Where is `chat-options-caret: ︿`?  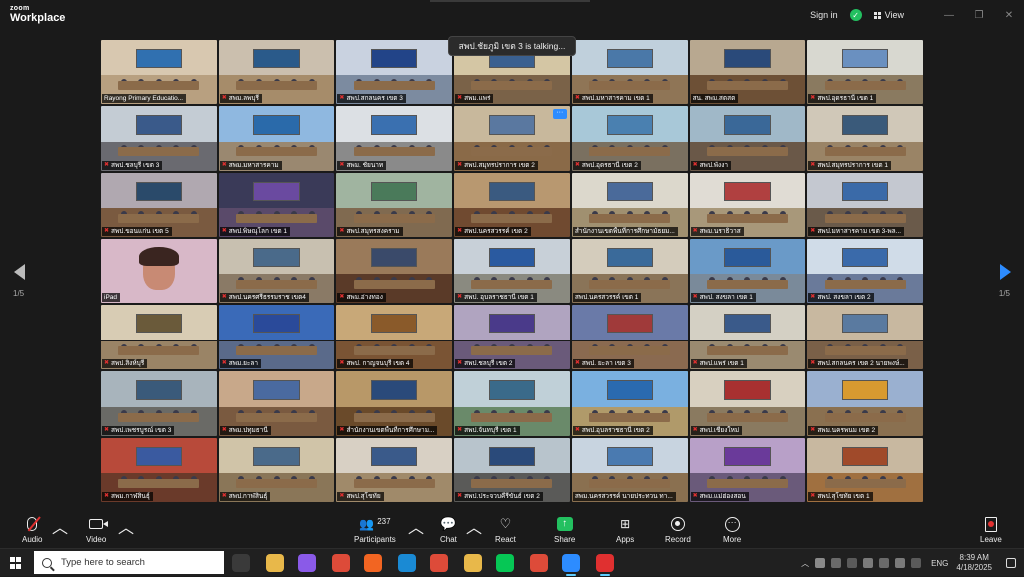
chat-options-caret: ︿ is located at coordinates (474, 526).